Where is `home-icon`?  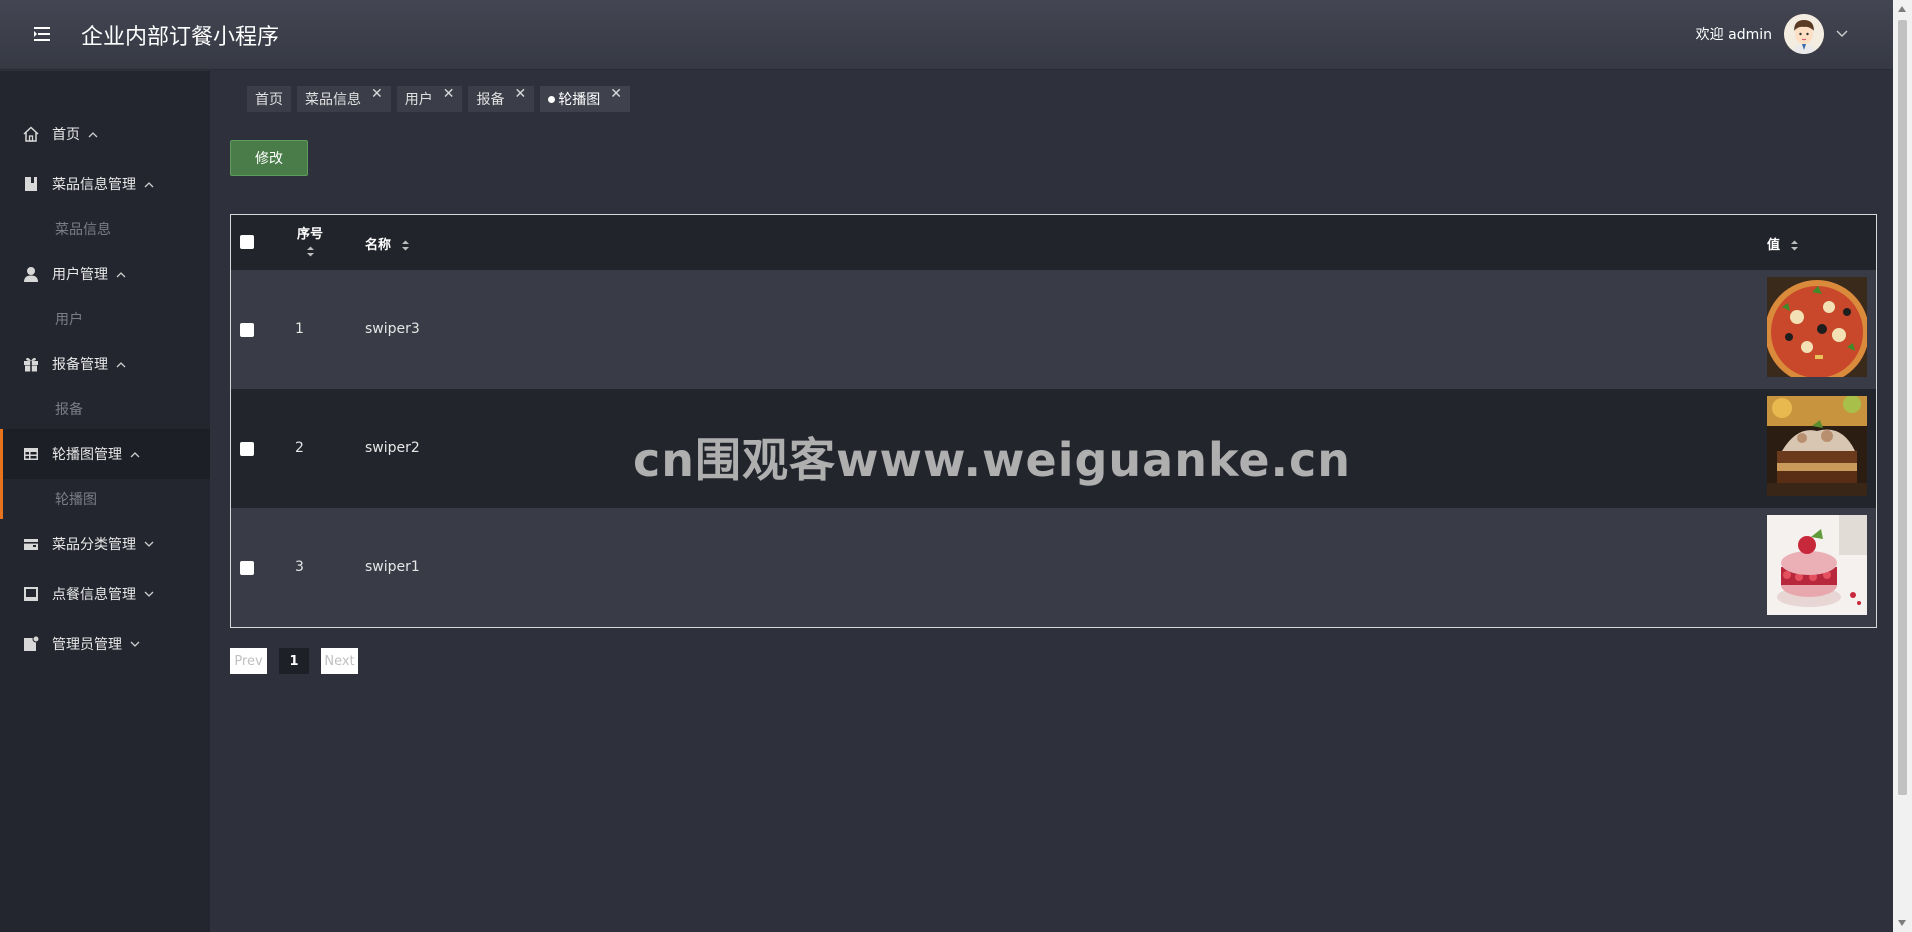
home-icon is located at coordinates (31, 134).